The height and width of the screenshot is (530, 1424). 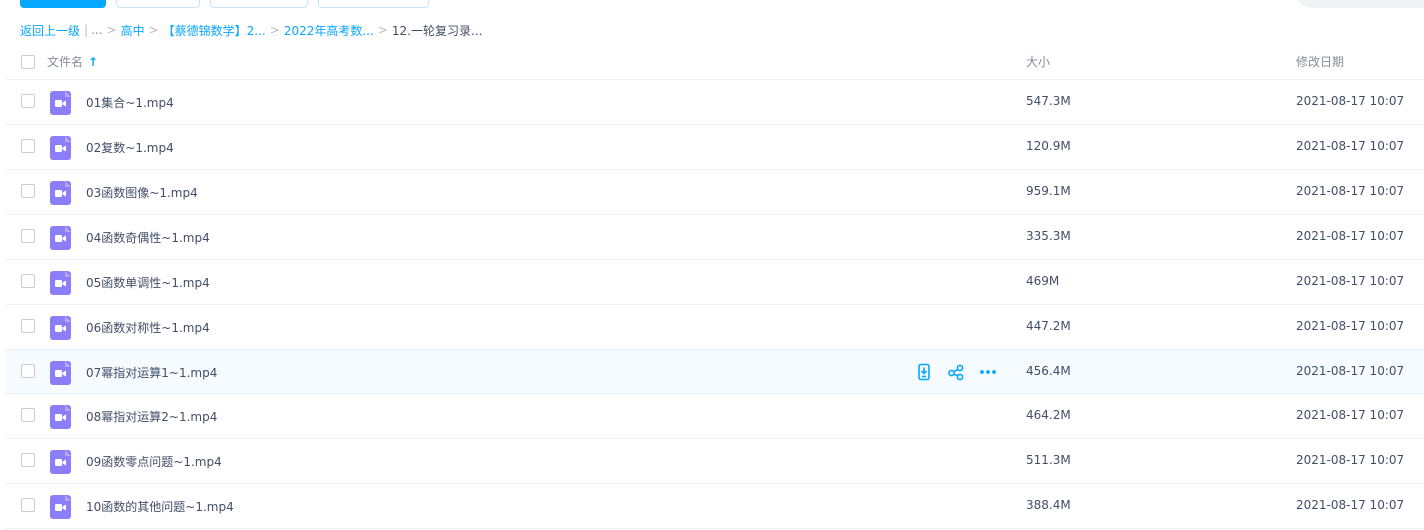 What do you see at coordinates (130, 102) in the screenshot?
I see `file-name: 01集合~1.mp4` at bounding box center [130, 102].